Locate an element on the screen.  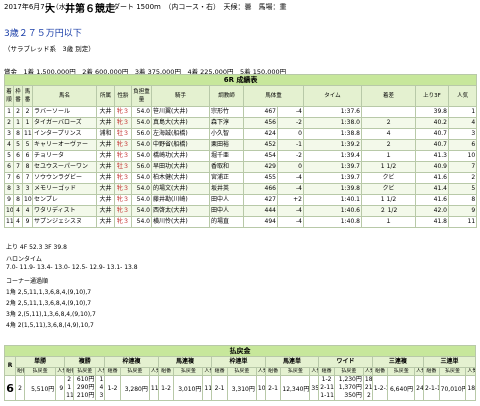
result-horse-weight: 444 is located at coordinates (260, 211).